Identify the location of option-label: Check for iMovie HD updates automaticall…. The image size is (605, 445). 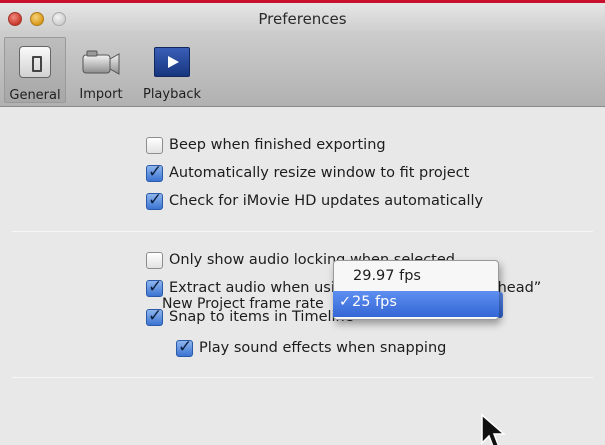
(326, 201).